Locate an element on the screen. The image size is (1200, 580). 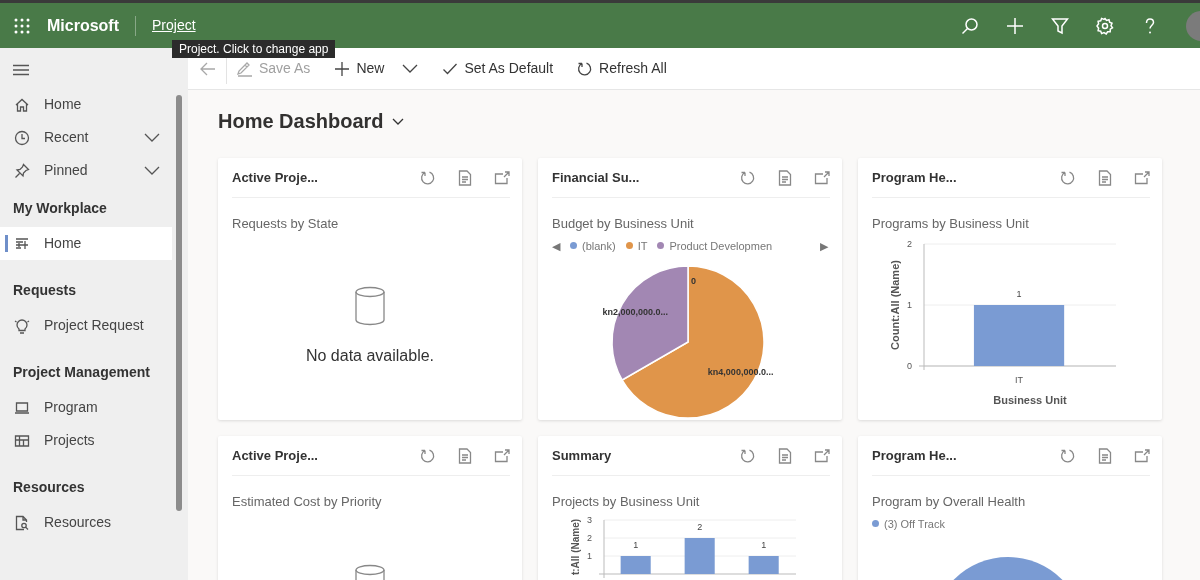
chart-title: Budget by Business Unit is located at coordinates (623, 224).